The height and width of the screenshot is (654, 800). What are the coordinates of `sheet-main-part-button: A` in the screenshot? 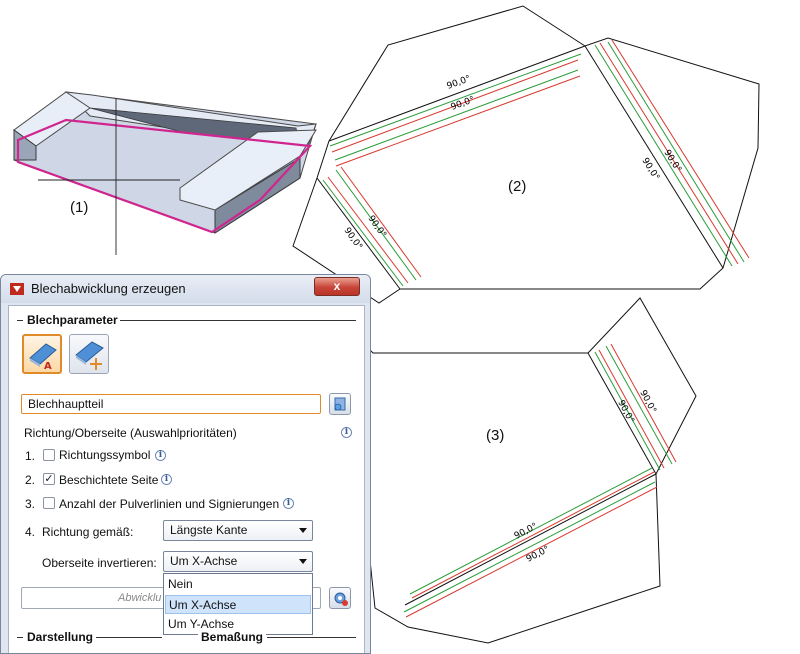 It's located at (42, 354).